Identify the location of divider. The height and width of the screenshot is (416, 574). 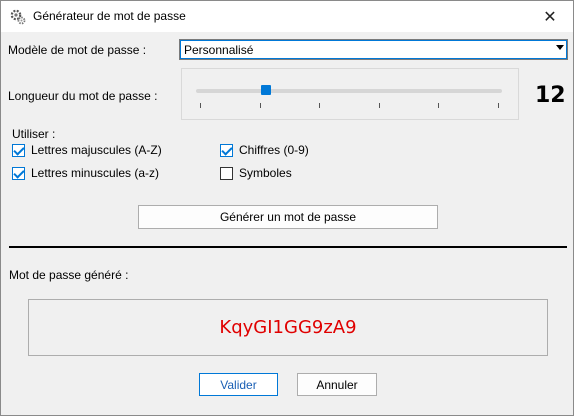
(288, 247).